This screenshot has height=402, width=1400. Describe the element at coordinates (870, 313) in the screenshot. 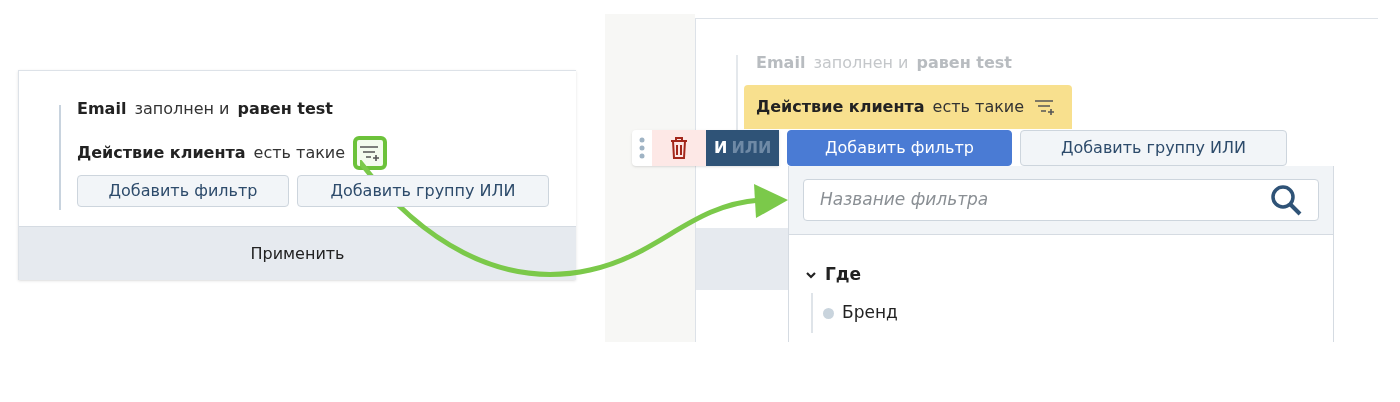

I see `tree-item: Бренд` at that location.